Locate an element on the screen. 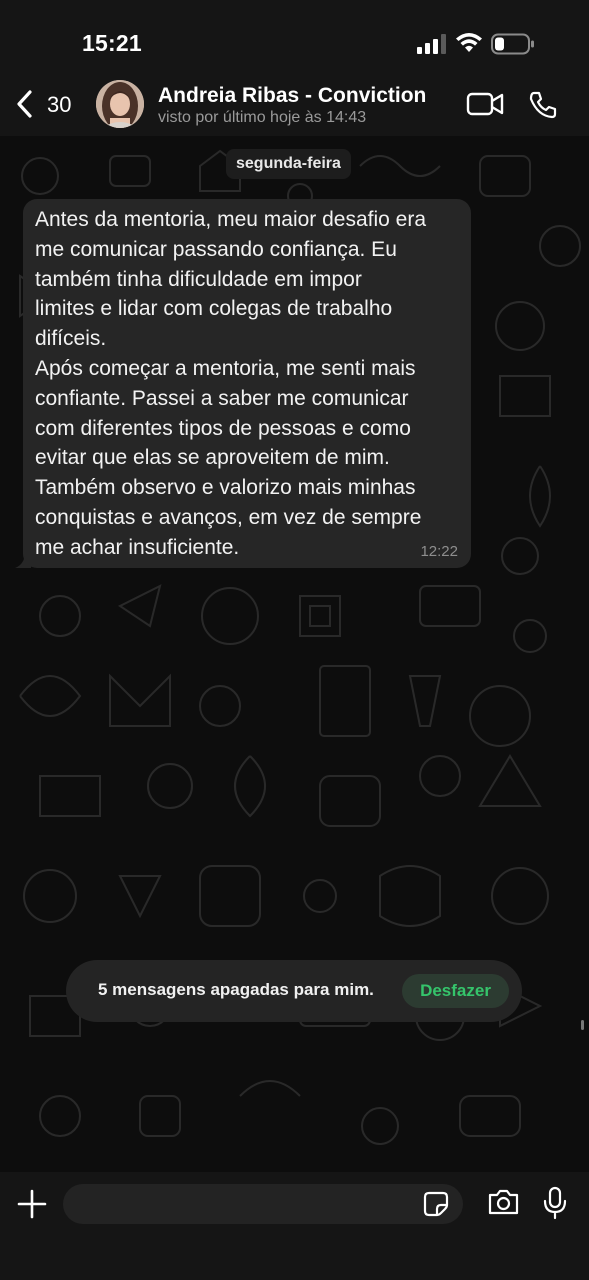 This screenshot has width=589, height=1280. last-seen-status: visto por último hoje às 14:43 is located at coordinates (262, 117).